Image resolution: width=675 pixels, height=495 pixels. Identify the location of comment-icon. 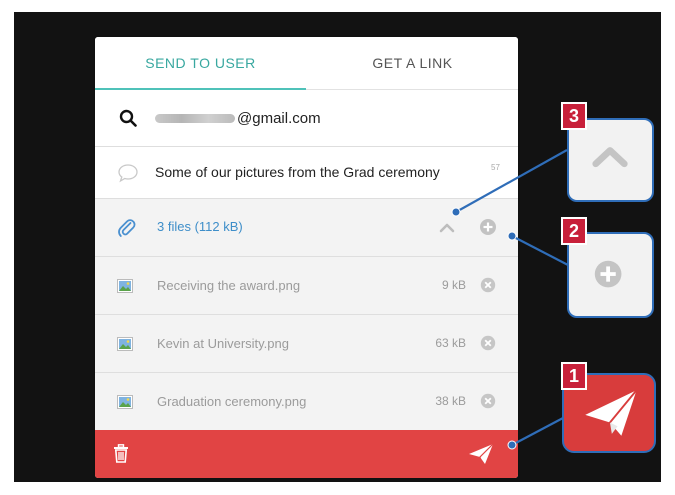
(128, 173).